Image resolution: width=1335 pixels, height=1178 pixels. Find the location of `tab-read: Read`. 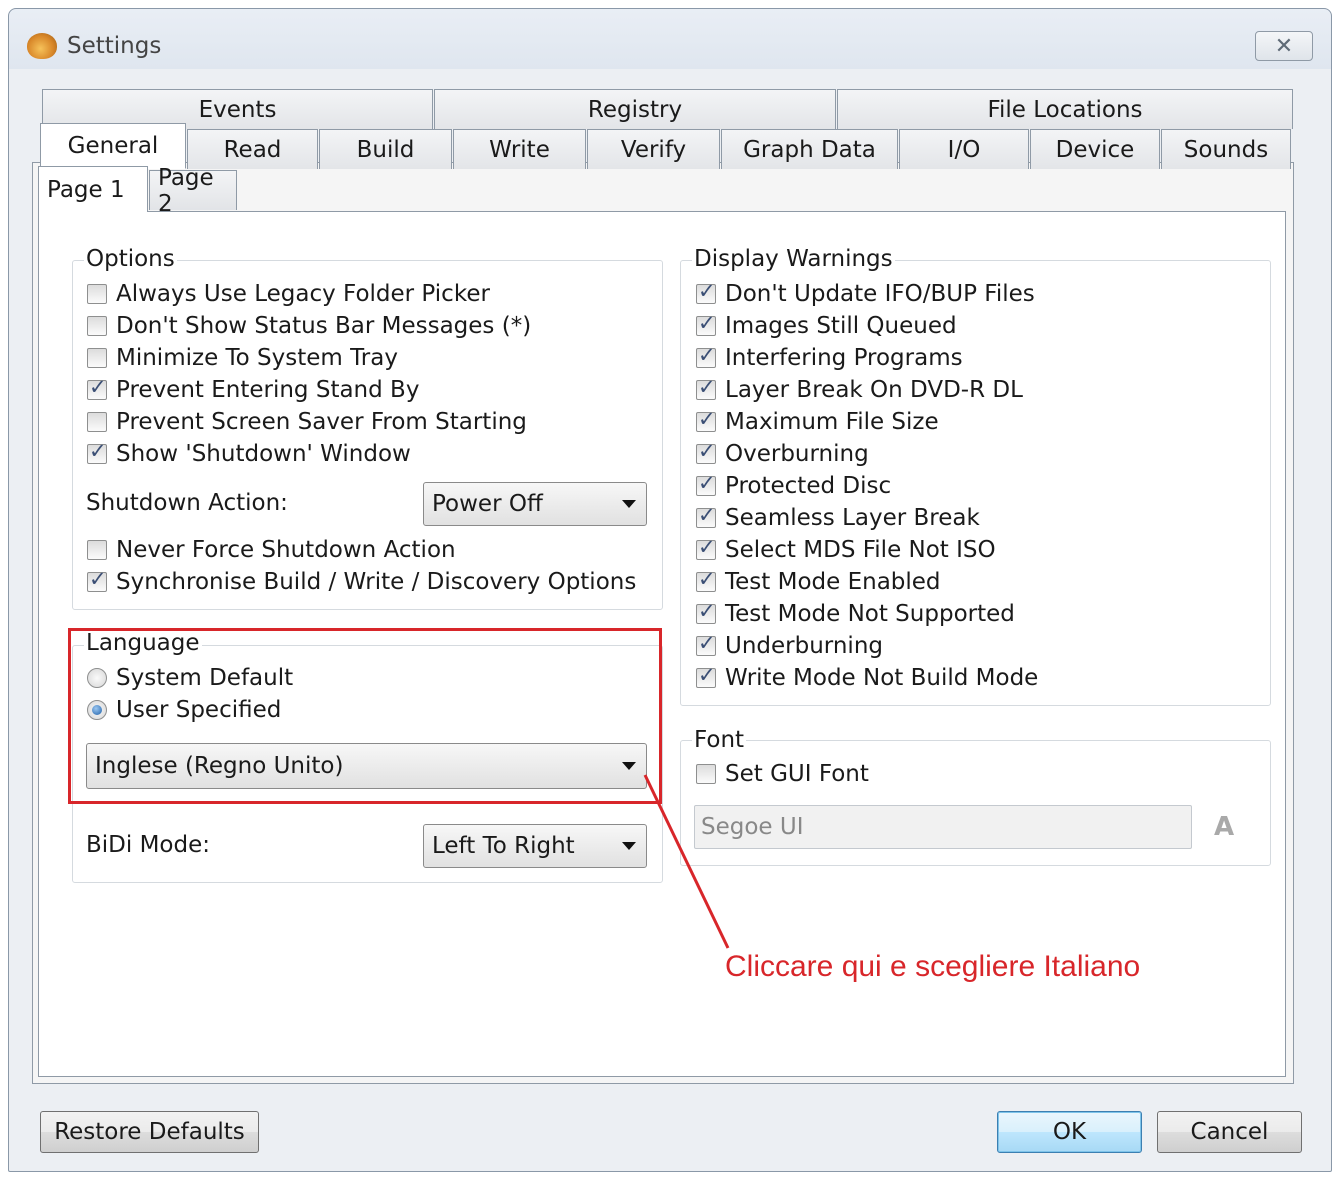

tab-read: Read is located at coordinates (252, 149).